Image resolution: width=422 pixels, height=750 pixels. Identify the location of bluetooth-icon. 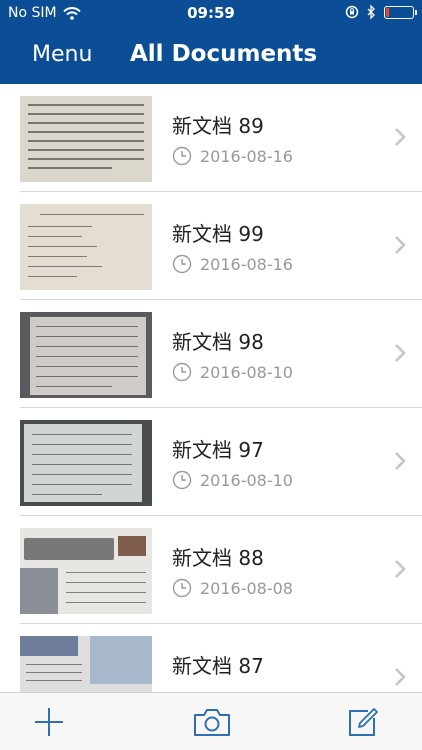
(371, 12).